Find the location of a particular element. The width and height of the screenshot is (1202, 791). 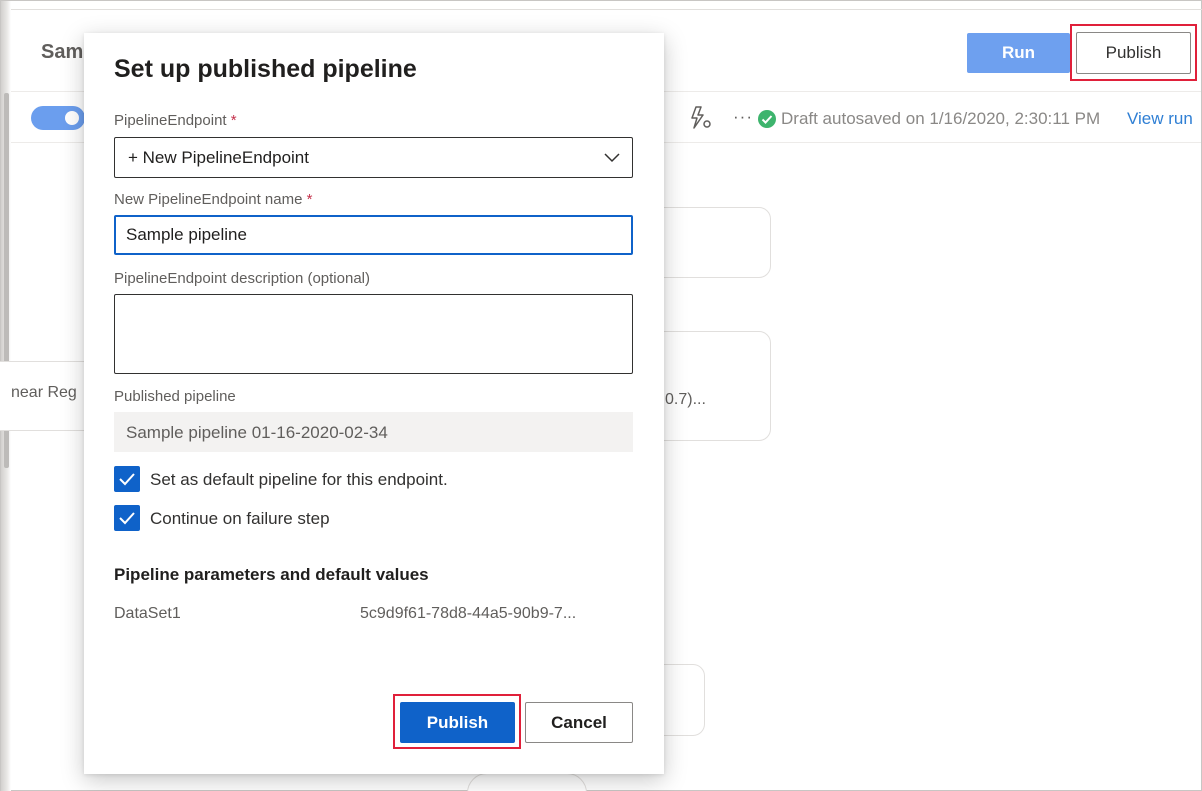

default-pipeline-checkbox is located at coordinates (127, 479).